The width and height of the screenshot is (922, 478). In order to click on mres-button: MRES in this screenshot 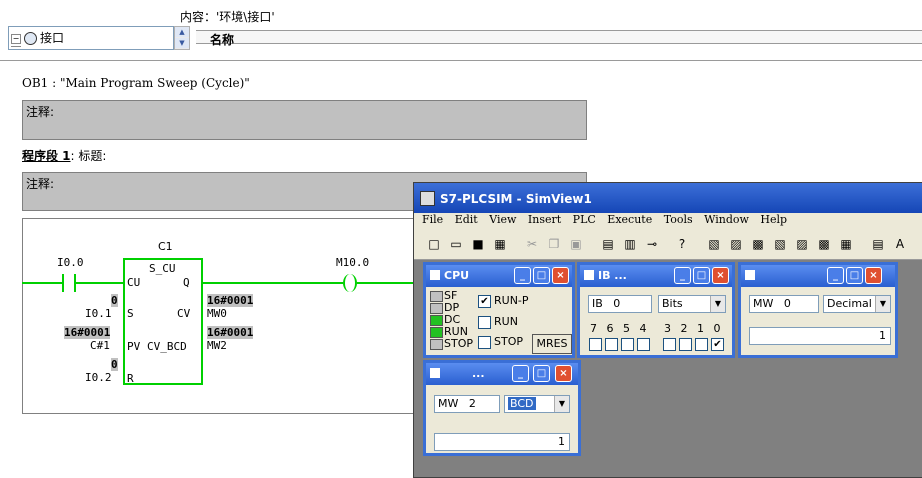, I will do `click(552, 344)`.